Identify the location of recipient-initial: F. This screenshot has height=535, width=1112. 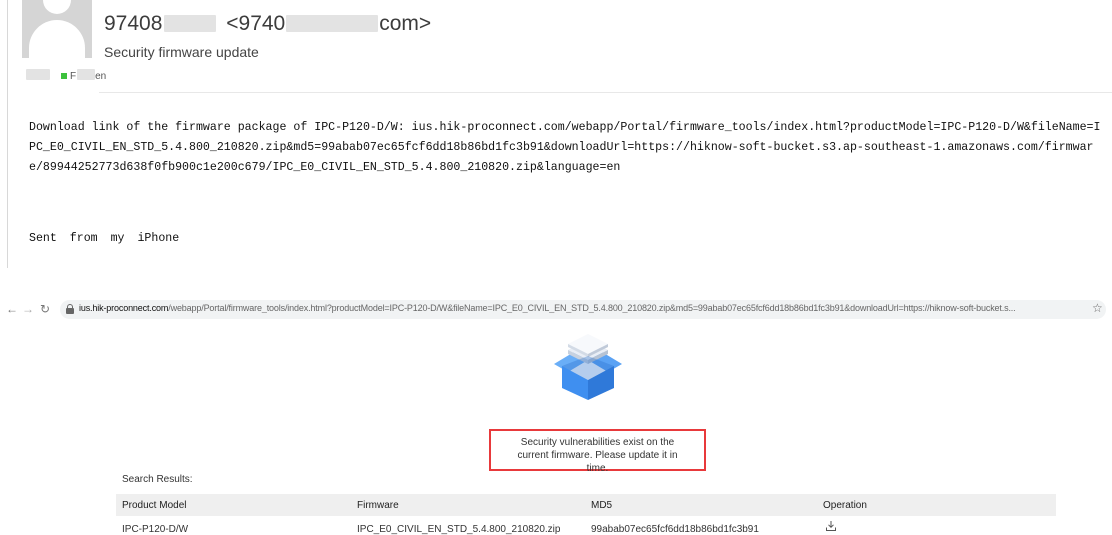
(73, 76).